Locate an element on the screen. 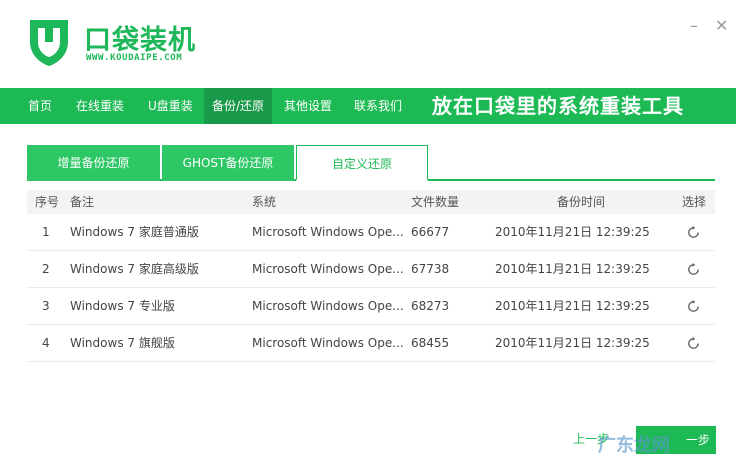 The height and width of the screenshot is (474, 736). minimize-icon: – is located at coordinates (694, 26).